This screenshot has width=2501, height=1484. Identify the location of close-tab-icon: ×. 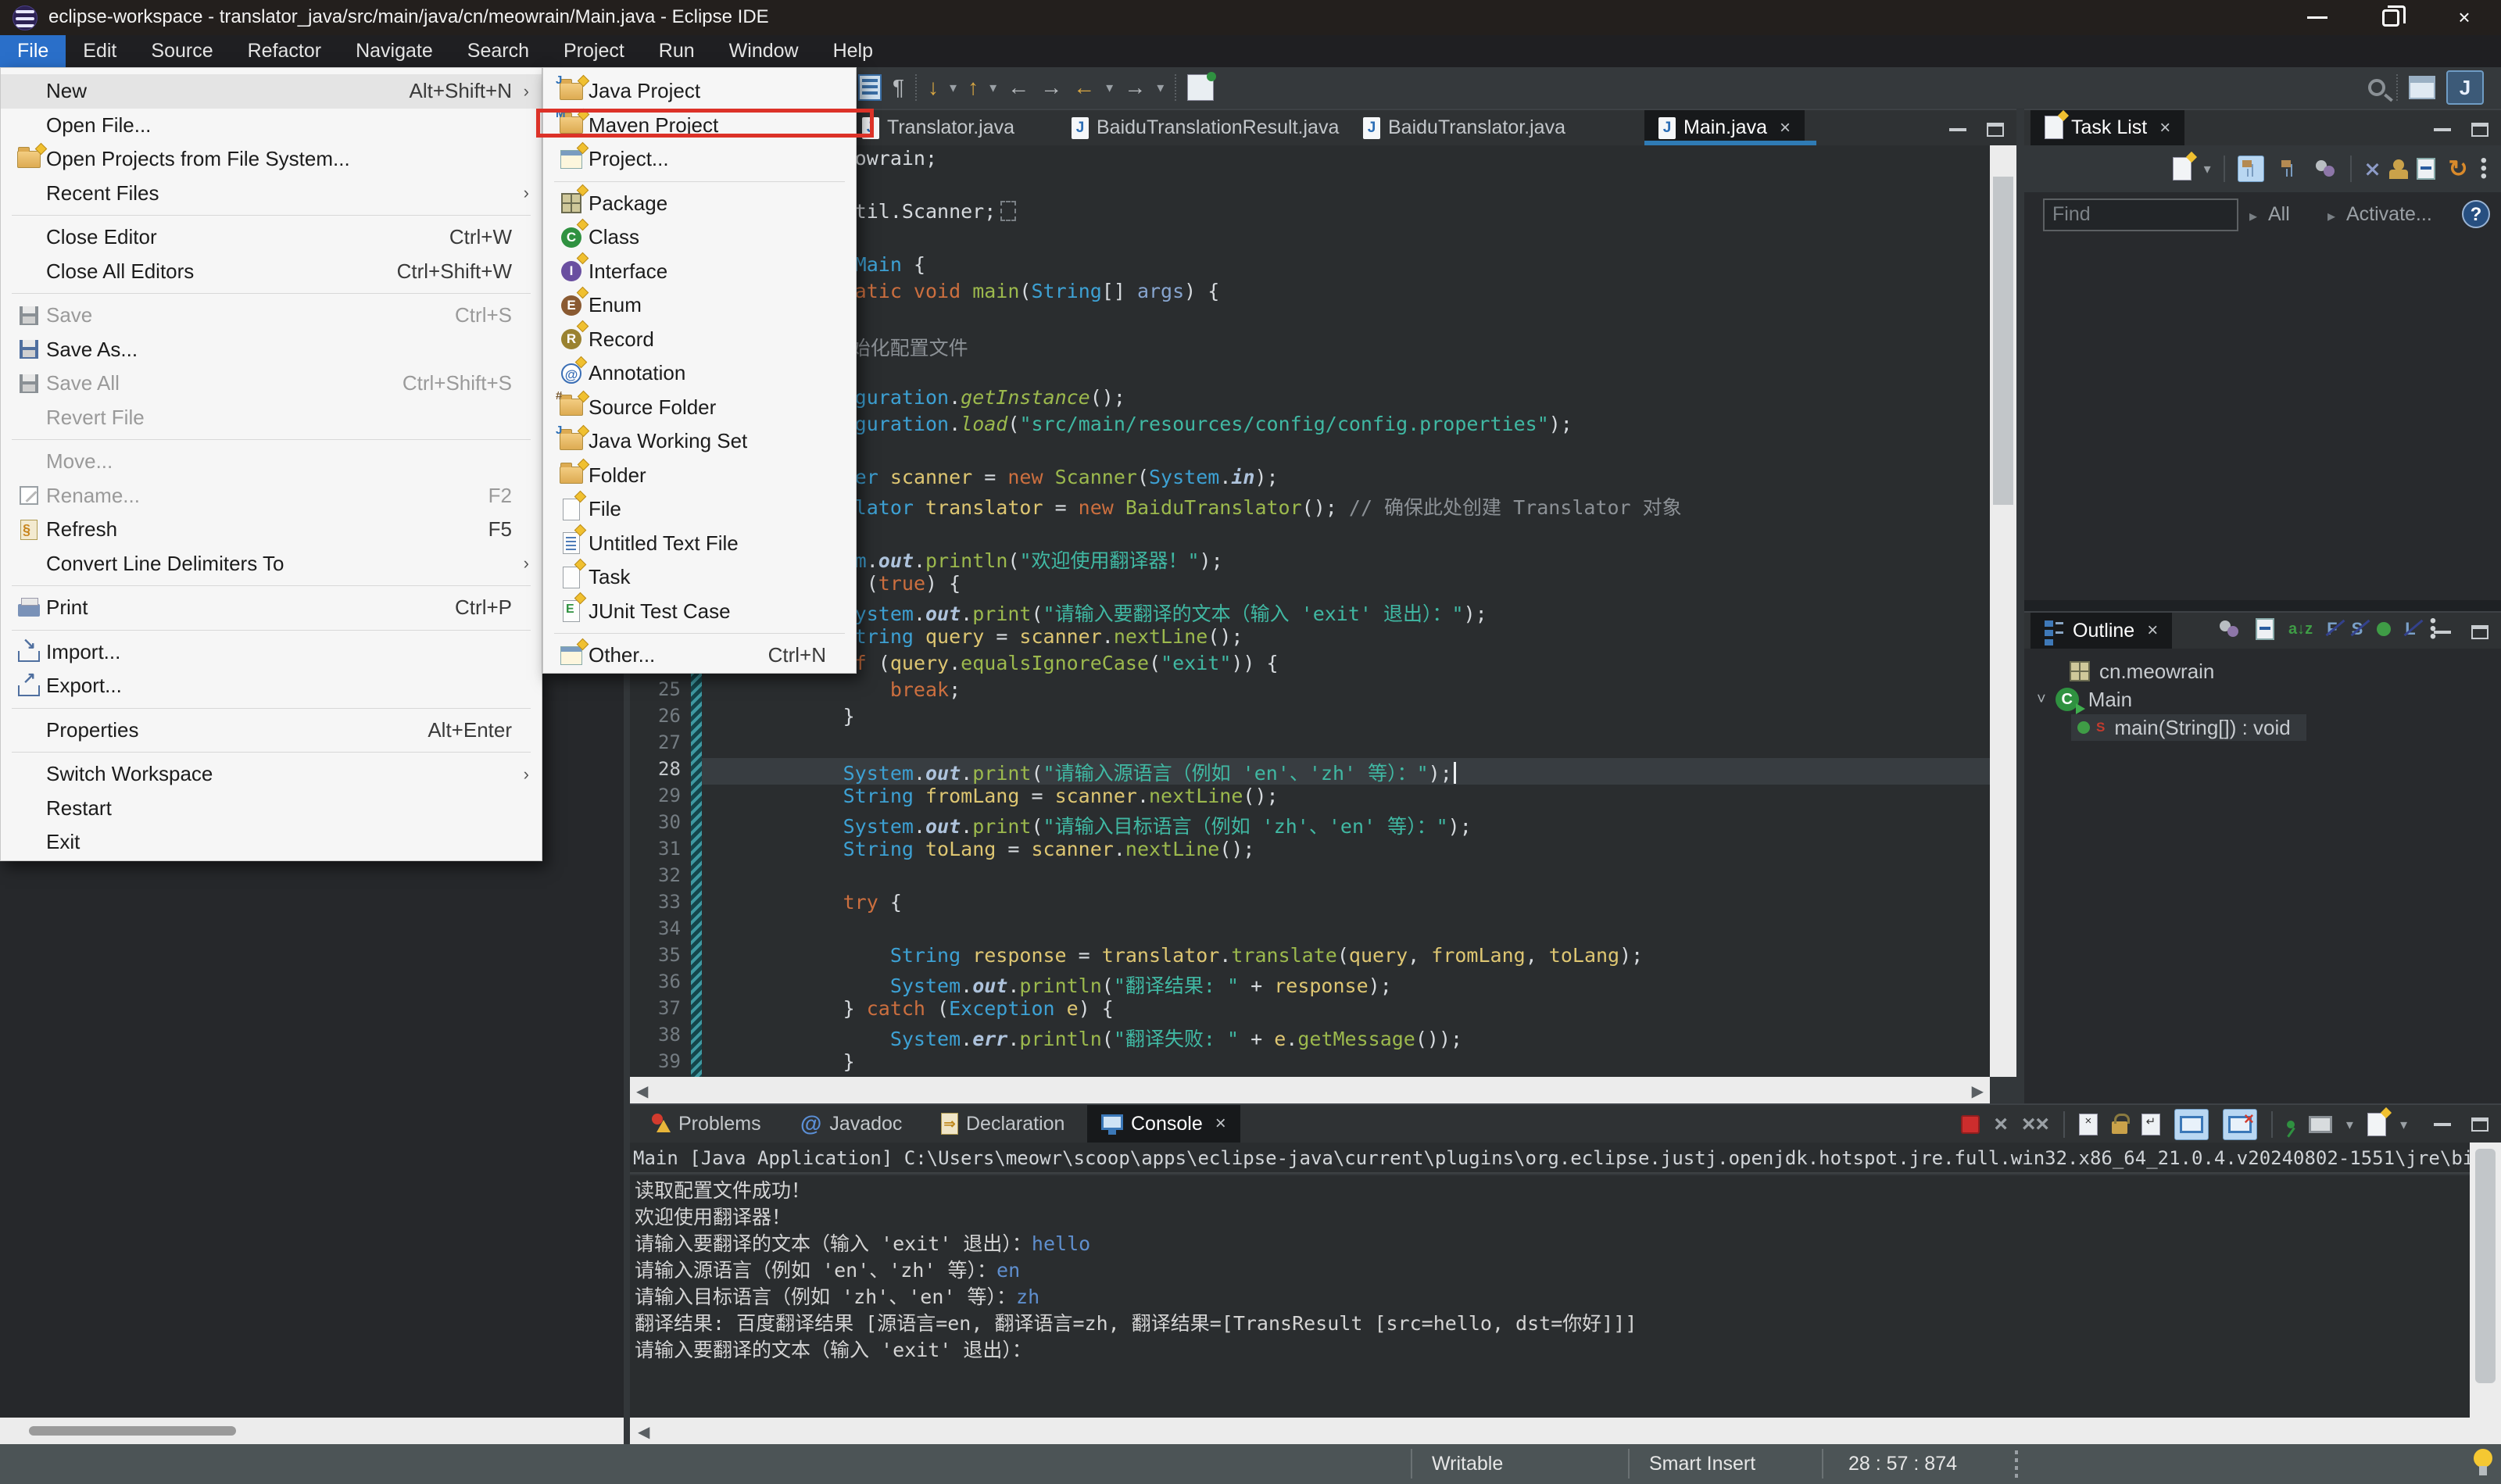
(1786, 128).